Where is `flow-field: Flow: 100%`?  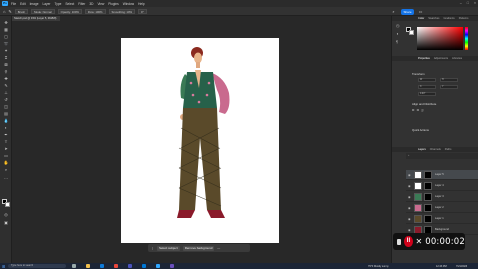
flow-field: Flow: 100% is located at coordinates (95, 11).